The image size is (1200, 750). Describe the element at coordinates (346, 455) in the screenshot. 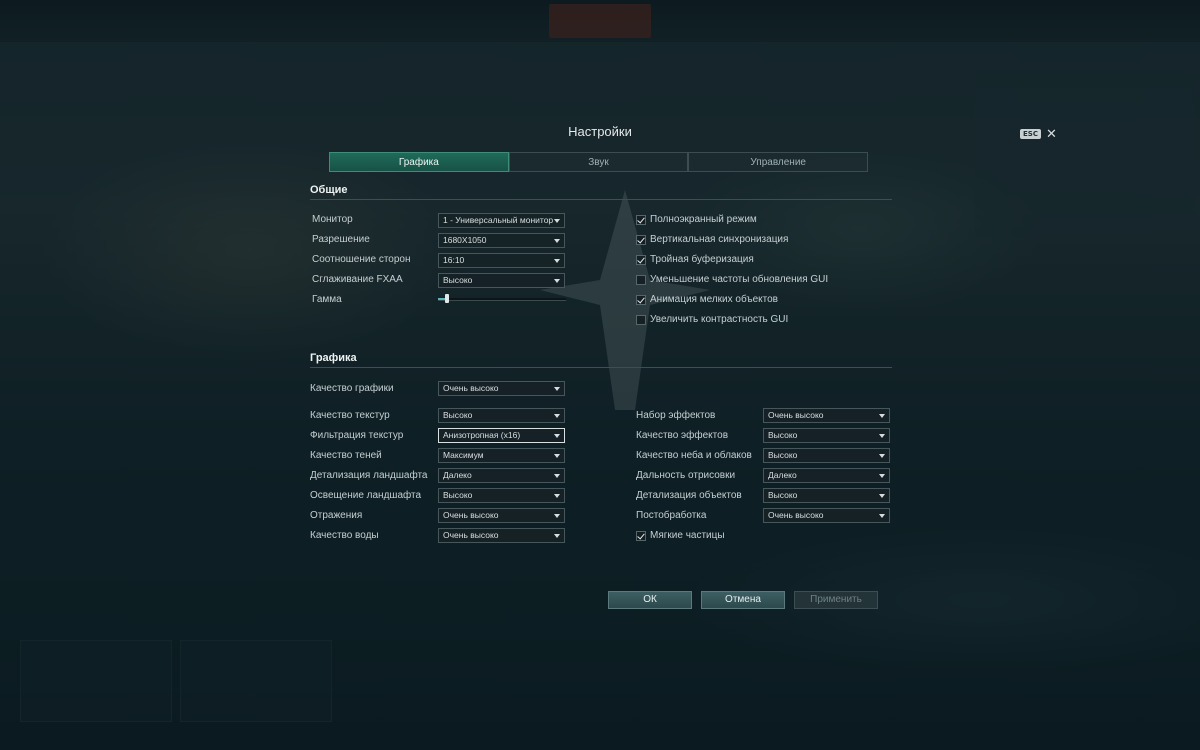

I see `setting-label-shadow-quality: Качество теней` at that location.